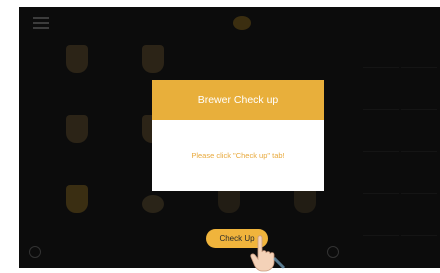 The image size is (440, 273). What do you see at coordinates (242, 23) in the screenshot?
I see `logo-icon` at bounding box center [242, 23].